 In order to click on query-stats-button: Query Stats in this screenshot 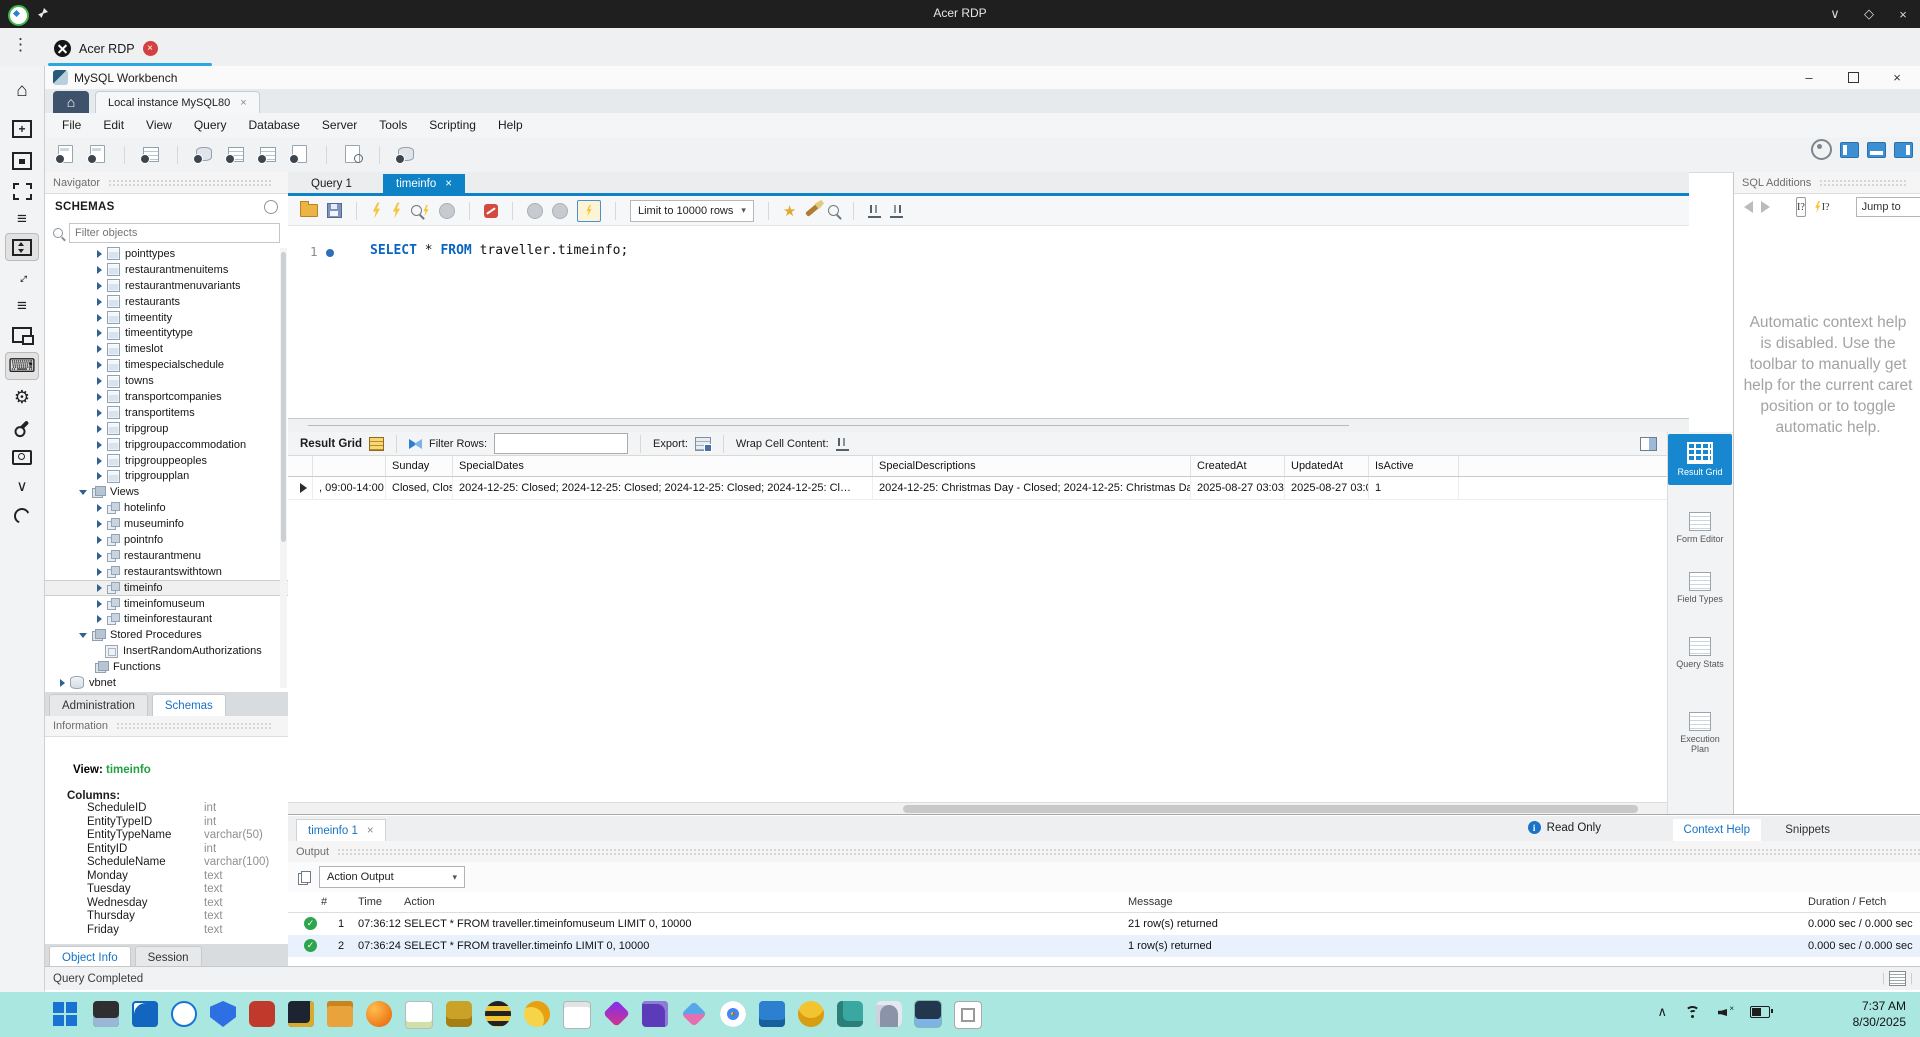, I will do `click(1700, 653)`.